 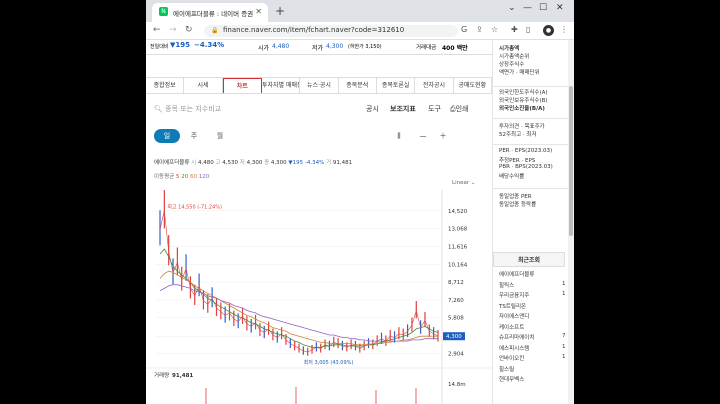 I want to click on recent-item: 현대무벡스, so click(x=511, y=379).